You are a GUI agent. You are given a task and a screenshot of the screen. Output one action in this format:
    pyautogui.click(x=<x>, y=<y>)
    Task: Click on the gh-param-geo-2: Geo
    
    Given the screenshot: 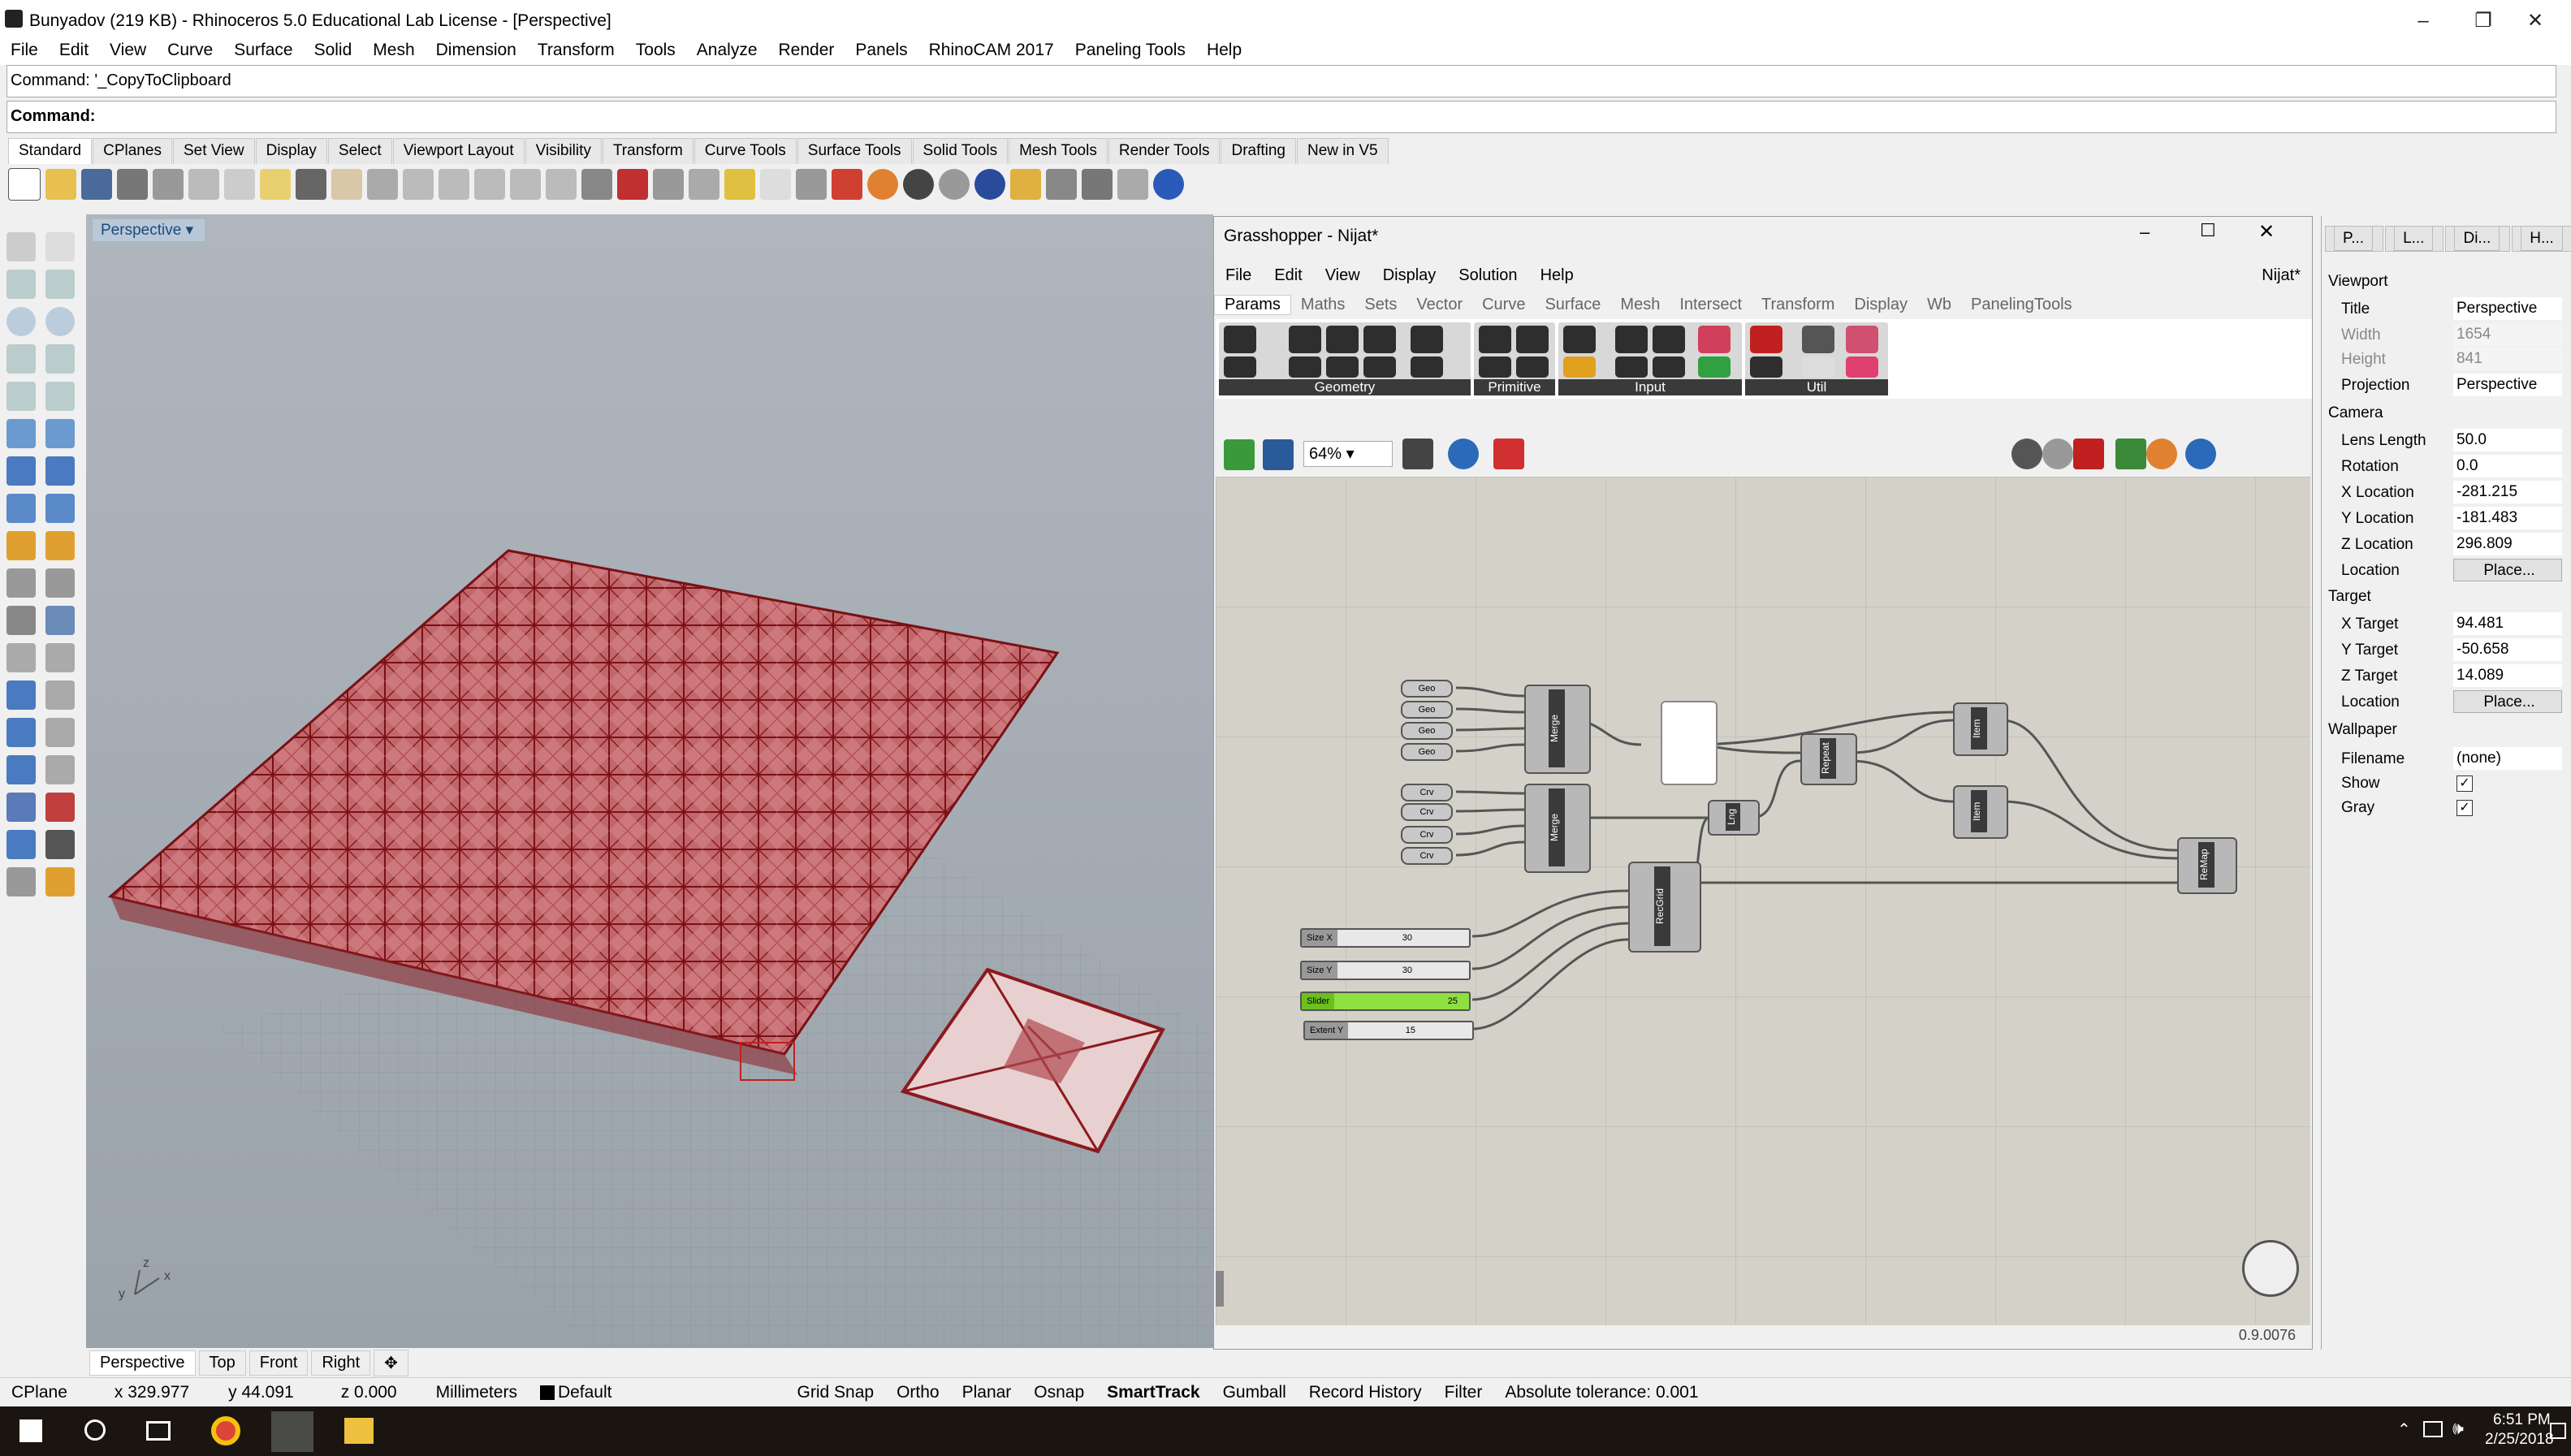 What is the action you would take?
    pyautogui.click(x=1427, y=710)
    